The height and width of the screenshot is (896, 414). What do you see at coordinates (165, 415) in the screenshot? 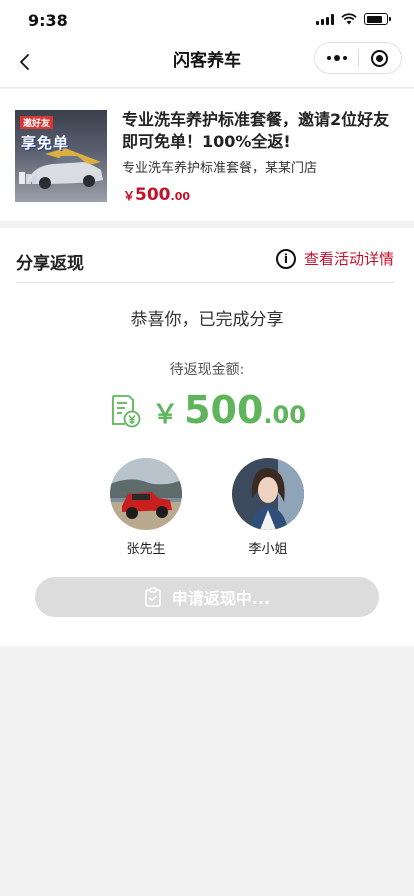
I see `amount-currency: ￥` at bounding box center [165, 415].